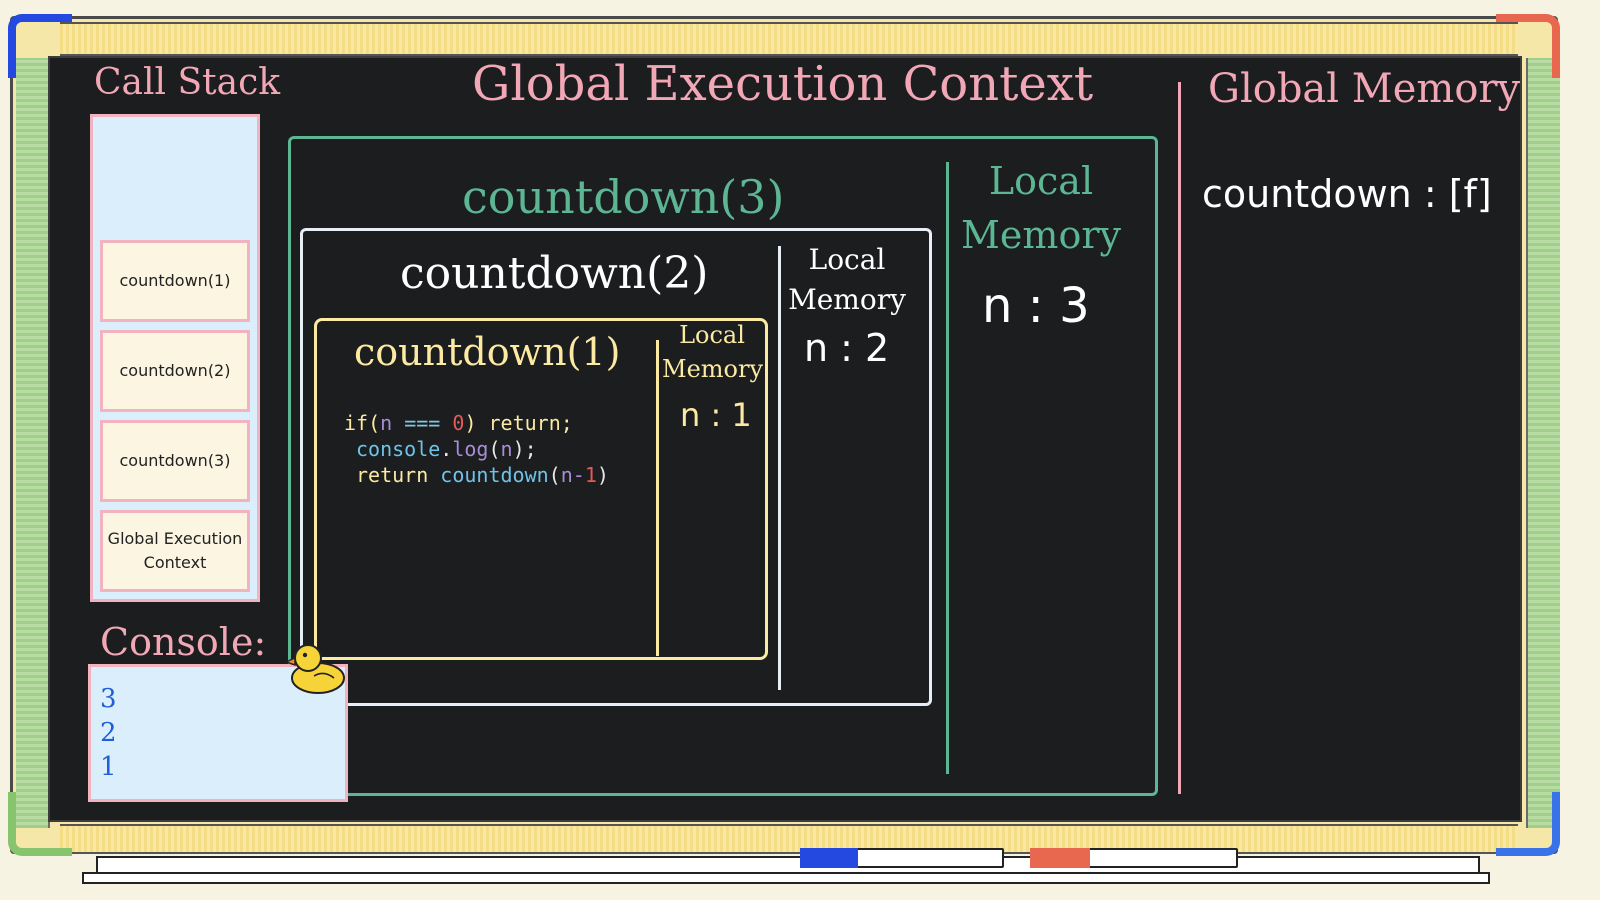 This screenshot has width=1600, height=900. Describe the element at coordinates (554, 273) in the screenshot. I see `context-title-countdown-2: countdown(2)` at that location.